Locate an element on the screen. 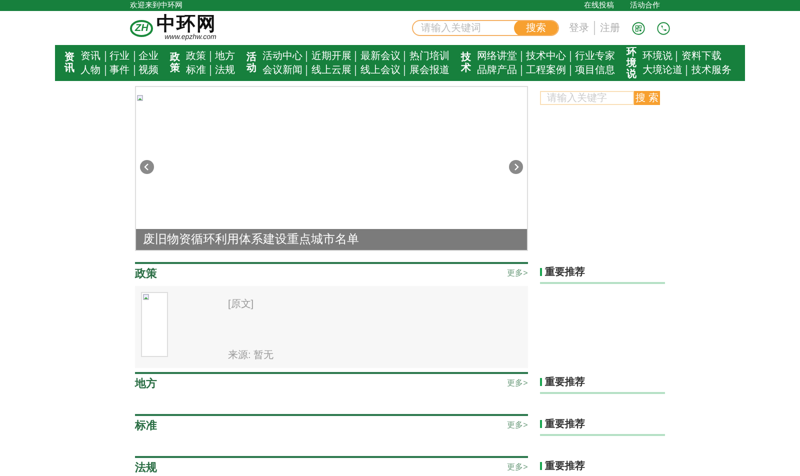  nav-category: 政策 is located at coordinates (175, 63).